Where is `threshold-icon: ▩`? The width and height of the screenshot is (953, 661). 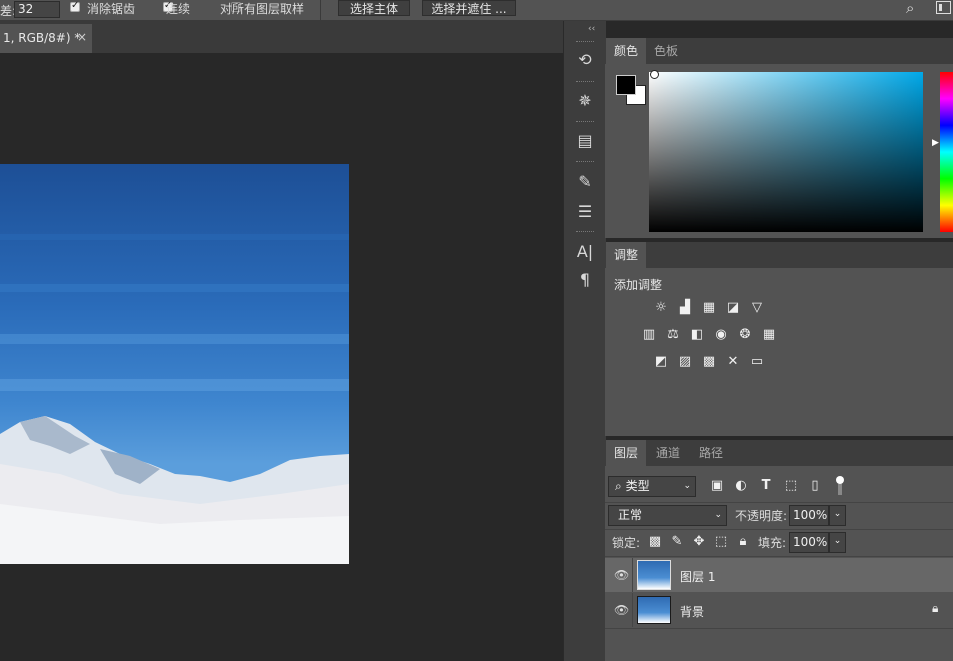 threshold-icon: ▩ is located at coordinates (709, 362).